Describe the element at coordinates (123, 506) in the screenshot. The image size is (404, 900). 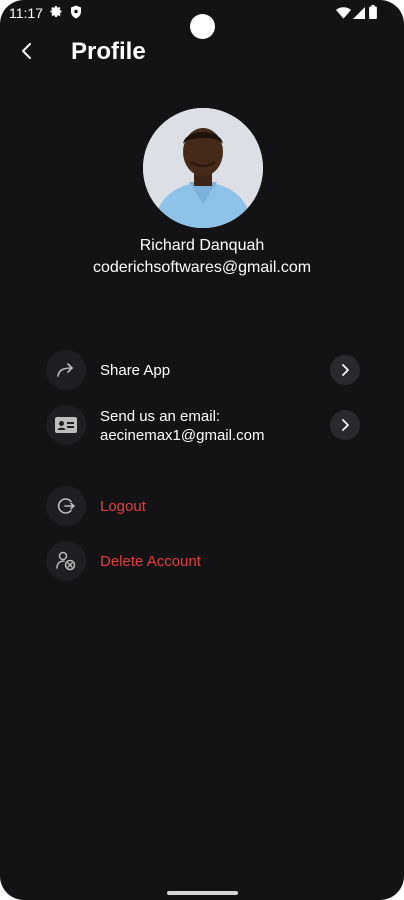
I see `logout-label: Logout` at that location.